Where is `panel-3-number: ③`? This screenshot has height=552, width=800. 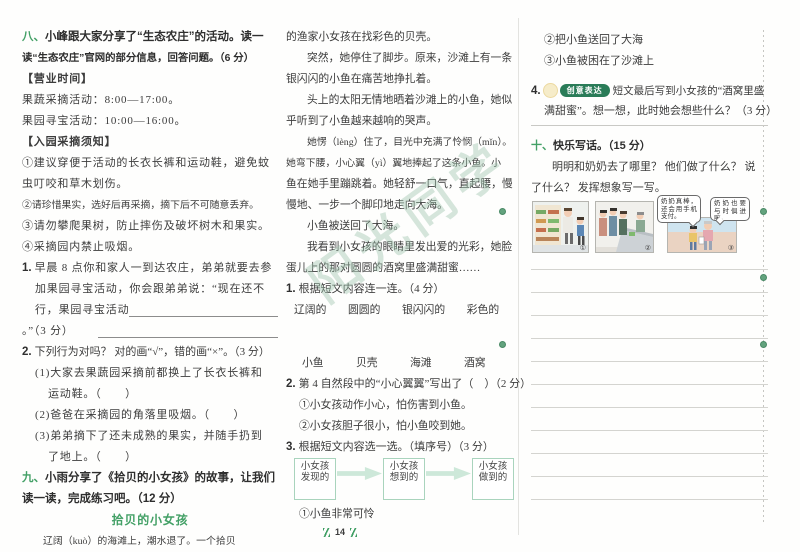 panel-3-number: ③ is located at coordinates (730, 248).